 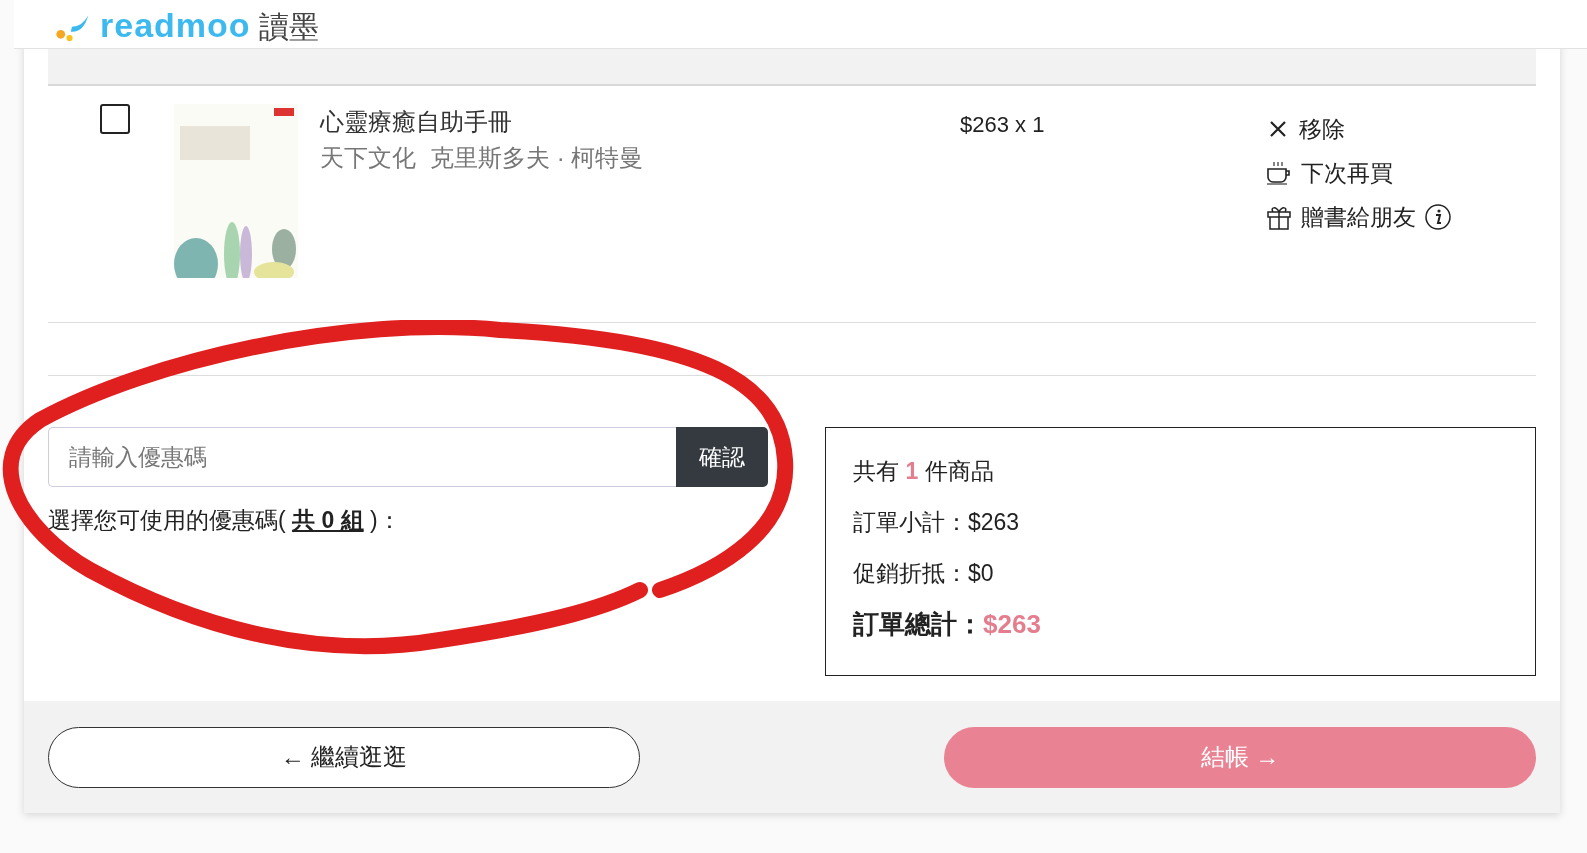 I want to click on checkbox, so click(x=115, y=119).